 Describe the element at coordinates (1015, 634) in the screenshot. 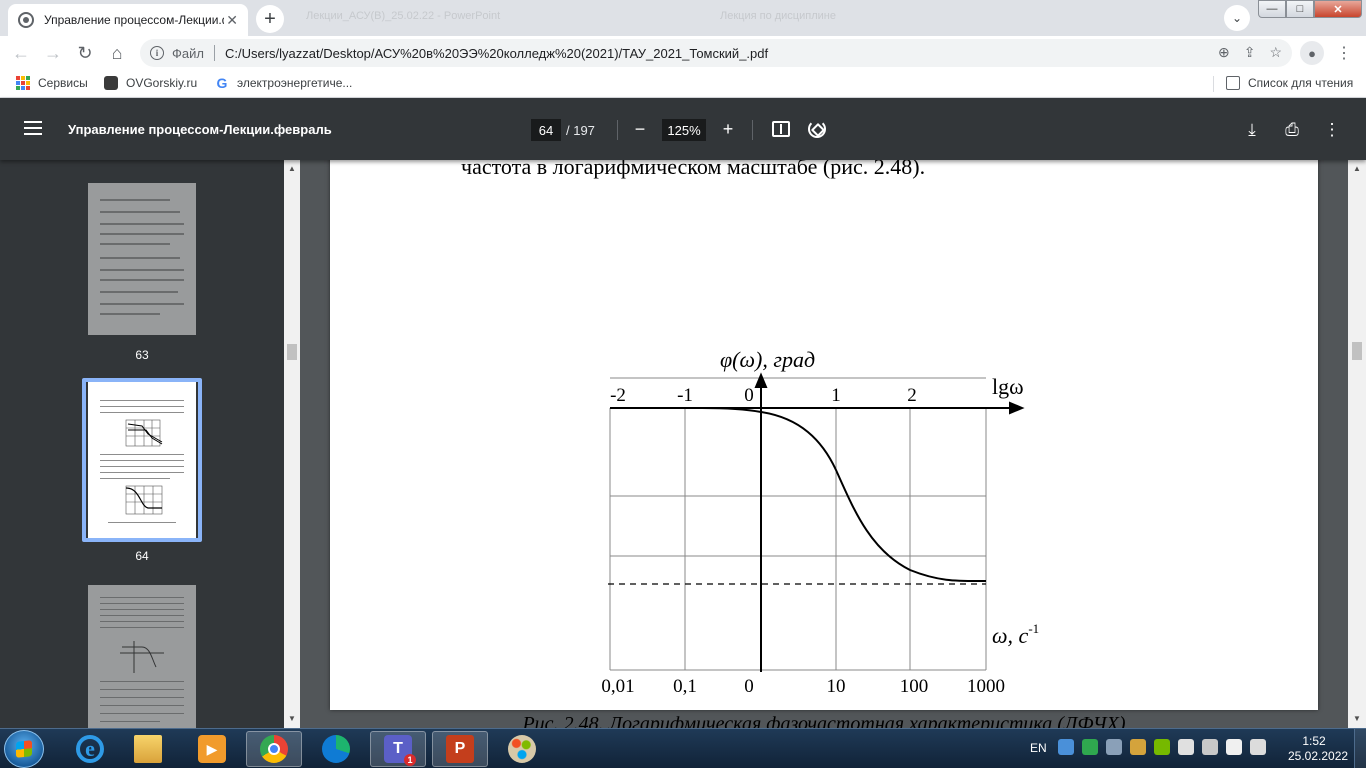

I see `bottom-axis-label: ω, с-1` at that location.